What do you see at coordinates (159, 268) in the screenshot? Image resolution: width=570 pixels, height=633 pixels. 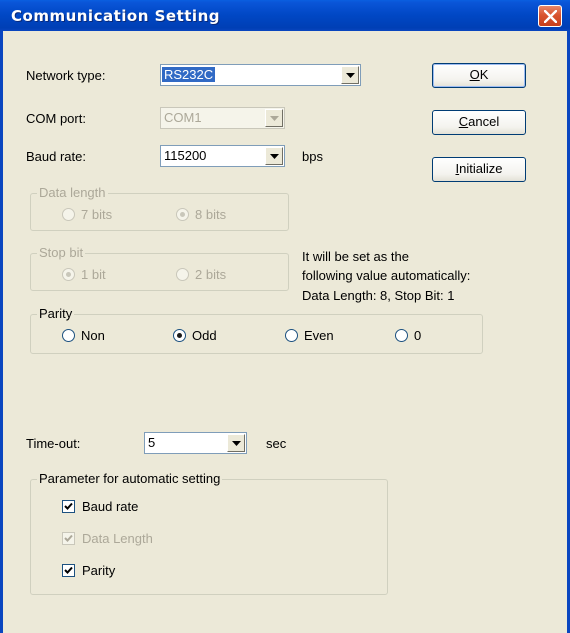 I see `stop-bit-group: Stop bit 1 bit 2 bits` at bounding box center [159, 268].